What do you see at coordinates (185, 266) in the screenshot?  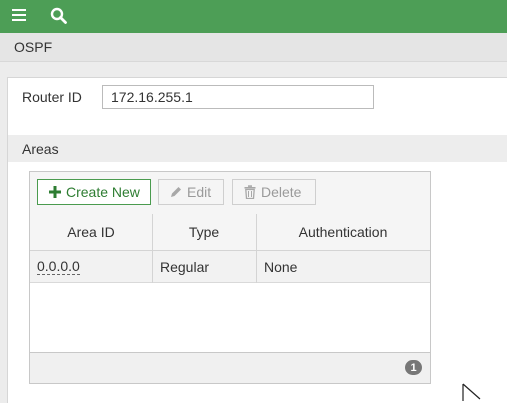 I see `type-cell: Regular` at bounding box center [185, 266].